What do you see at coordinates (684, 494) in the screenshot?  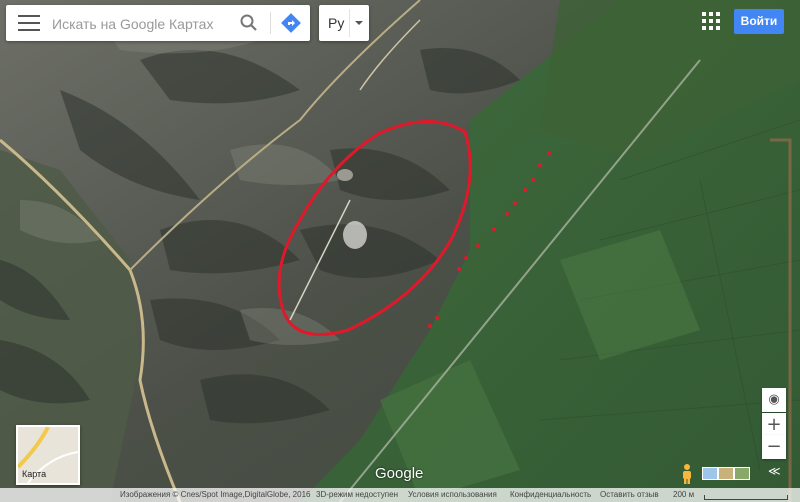 I see `scale-label: 200 м` at bounding box center [684, 494].